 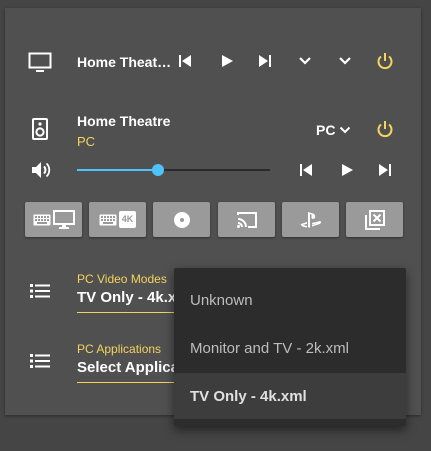 What do you see at coordinates (63, 219) in the screenshot?
I see `monitor-icon` at bounding box center [63, 219].